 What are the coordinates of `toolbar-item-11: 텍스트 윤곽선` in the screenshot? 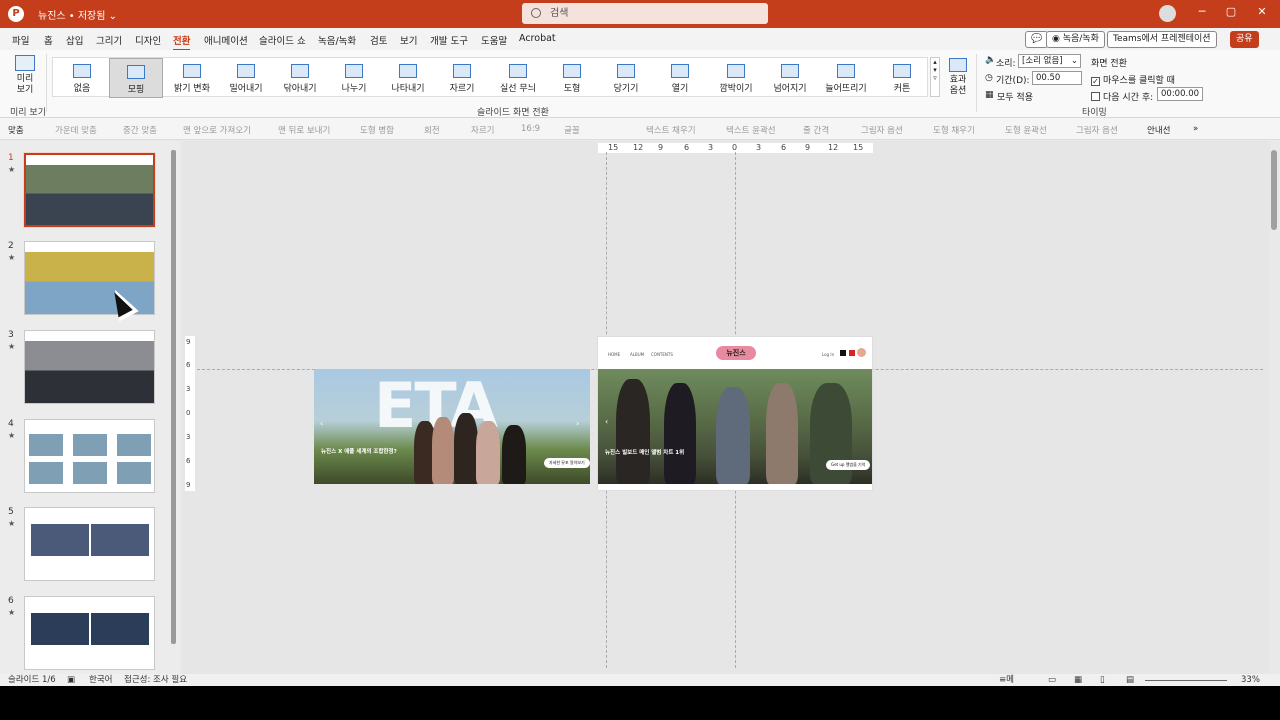 It's located at (751, 130).